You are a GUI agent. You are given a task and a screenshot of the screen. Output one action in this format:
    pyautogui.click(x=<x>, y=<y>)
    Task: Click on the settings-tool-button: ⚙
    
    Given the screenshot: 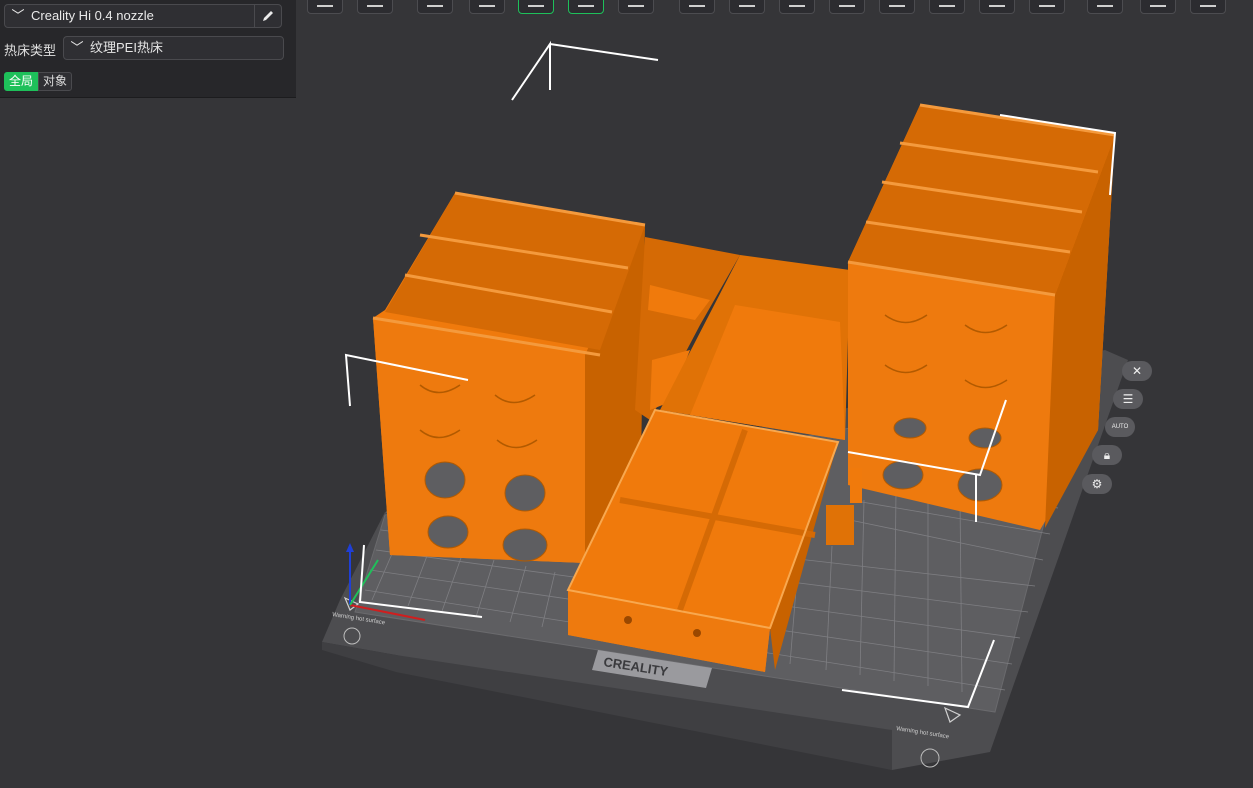 What is the action you would take?
    pyautogui.click(x=1097, y=484)
    